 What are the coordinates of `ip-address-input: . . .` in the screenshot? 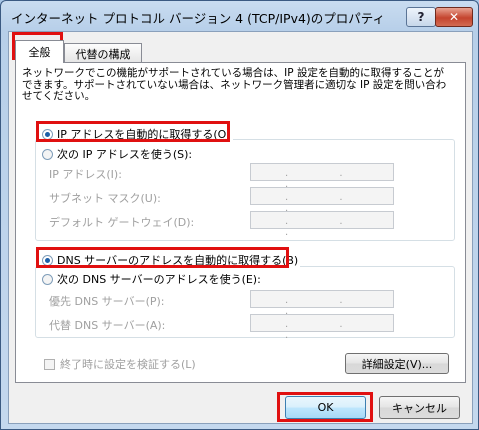 It's located at (322, 176).